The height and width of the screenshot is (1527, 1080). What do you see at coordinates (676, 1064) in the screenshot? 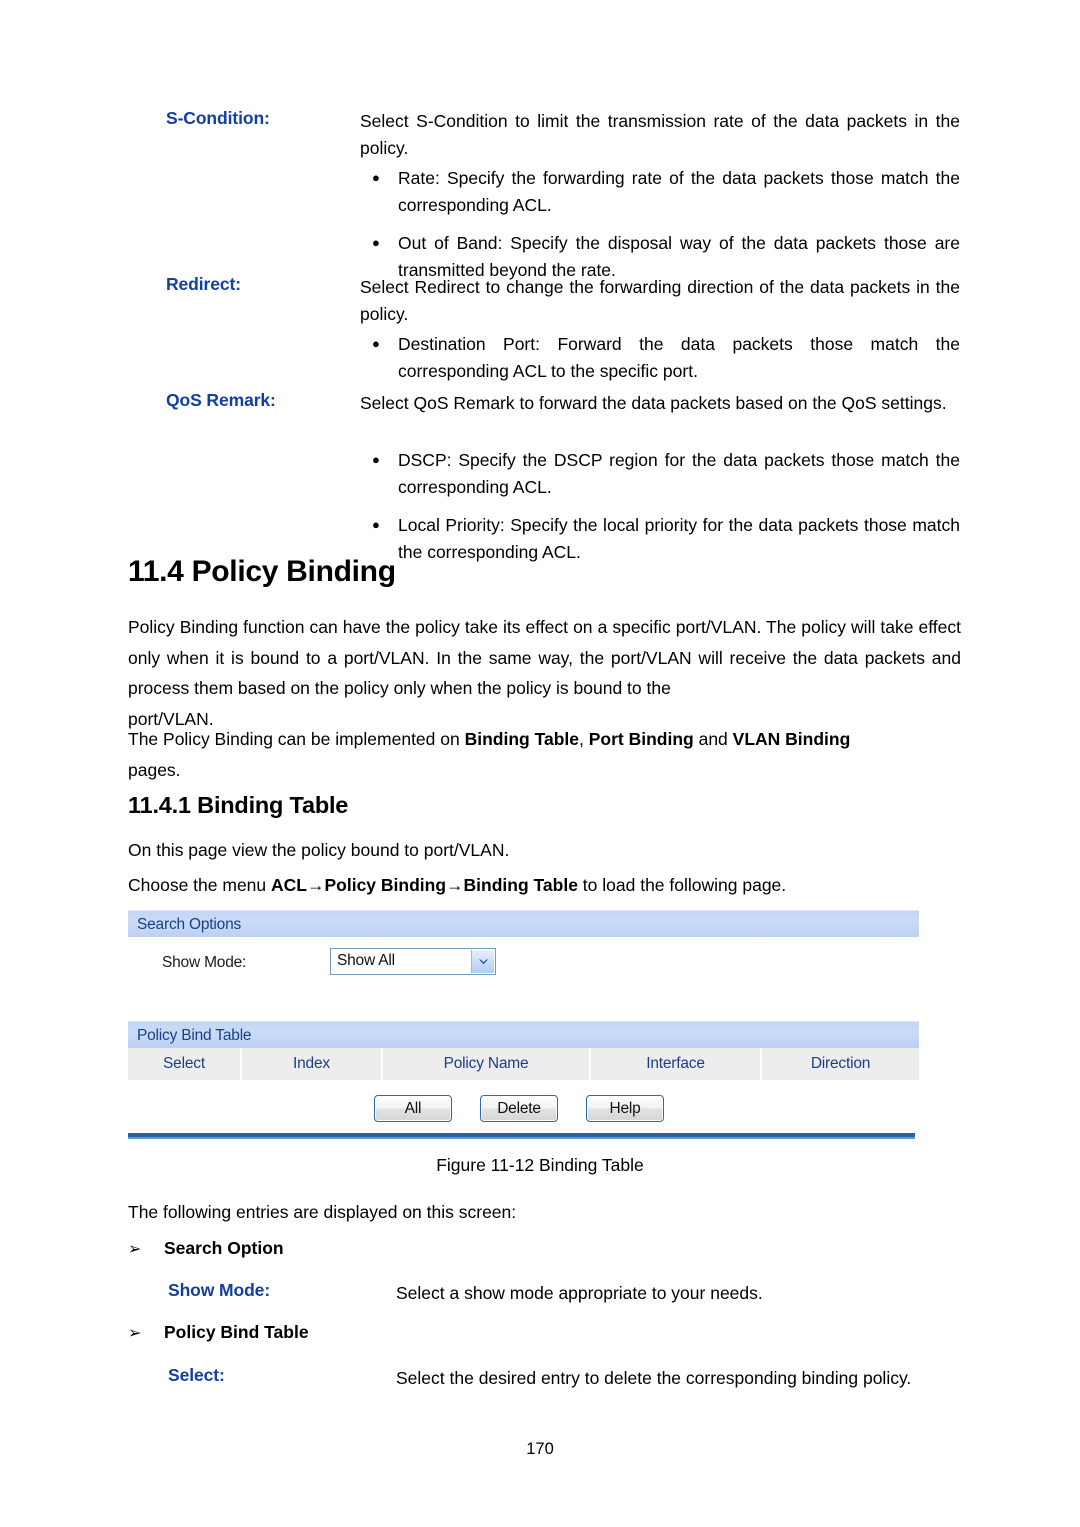
I see `column-header-interface: Interface` at bounding box center [676, 1064].